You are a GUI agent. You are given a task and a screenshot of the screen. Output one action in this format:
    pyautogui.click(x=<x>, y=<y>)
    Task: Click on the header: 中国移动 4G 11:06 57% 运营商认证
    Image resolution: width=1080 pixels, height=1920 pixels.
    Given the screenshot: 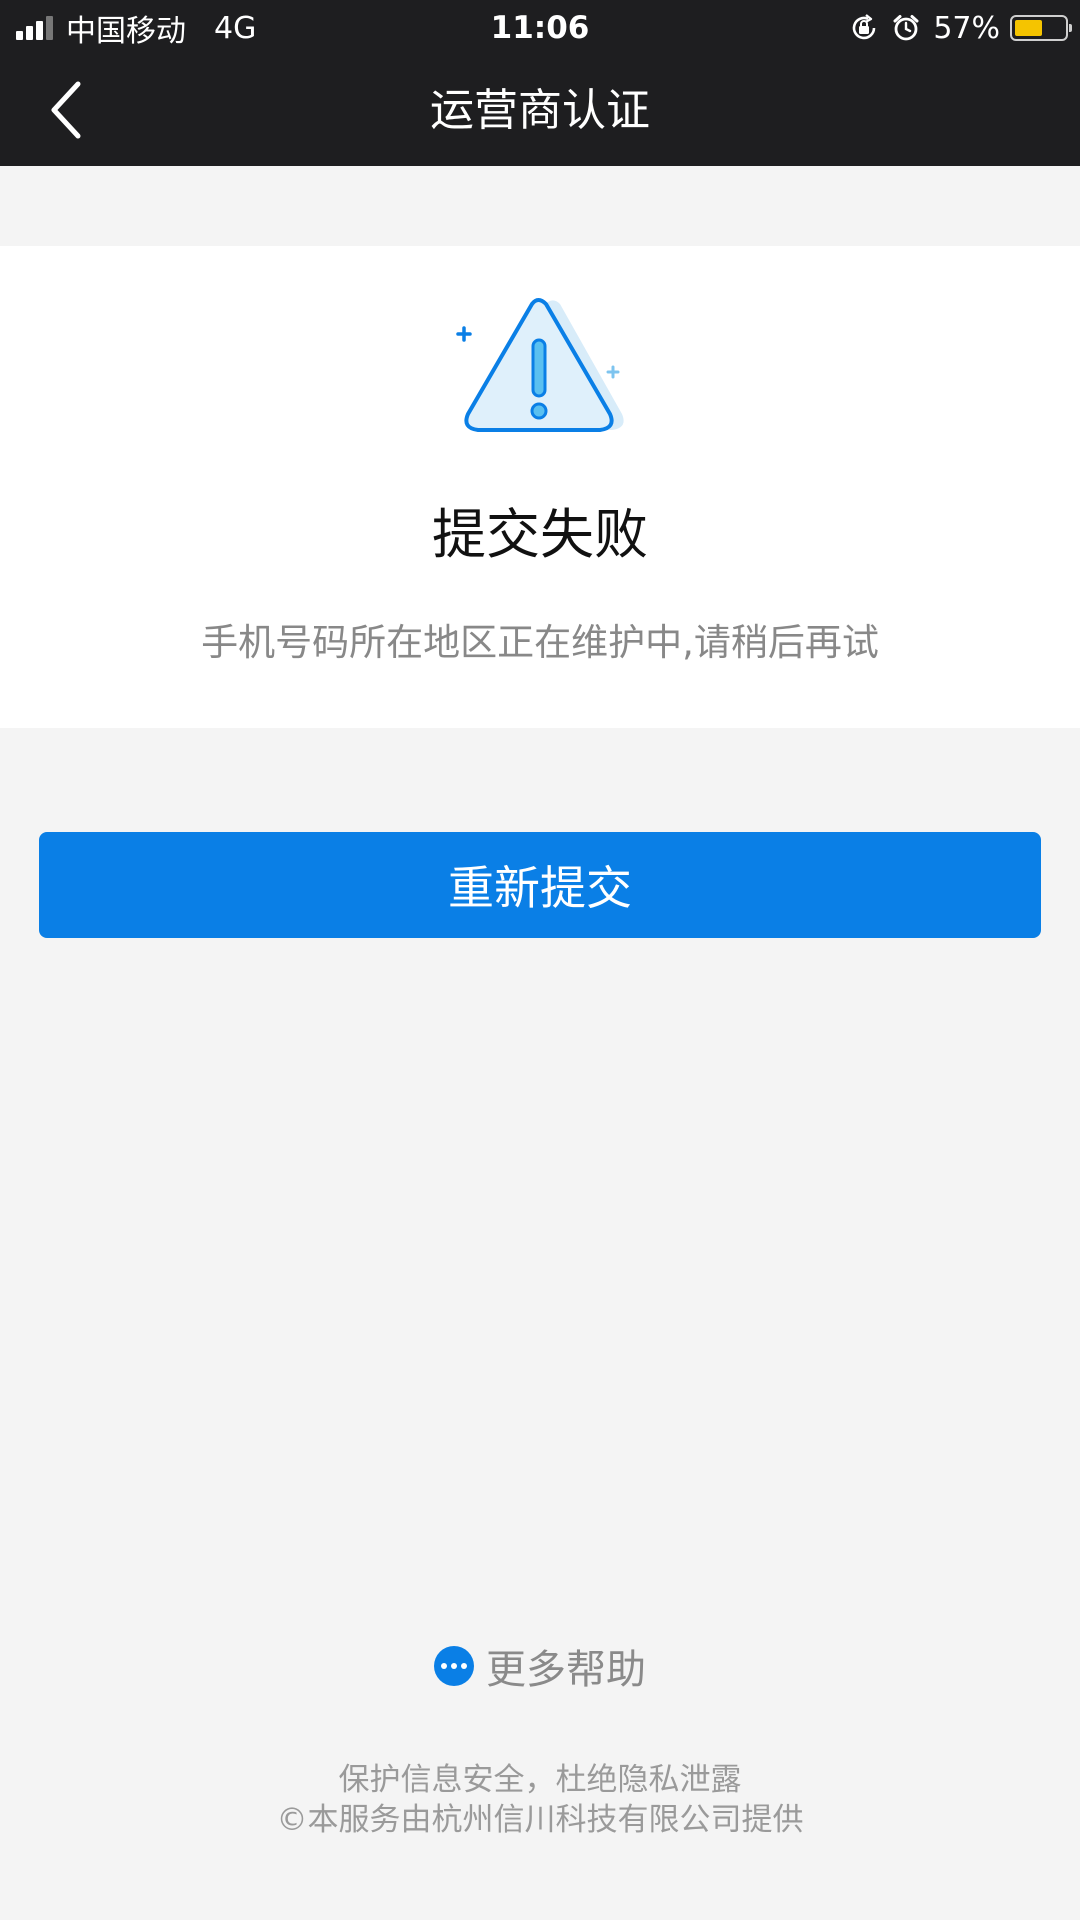 What is the action you would take?
    pyautogui.click(x=540, y=83)
    